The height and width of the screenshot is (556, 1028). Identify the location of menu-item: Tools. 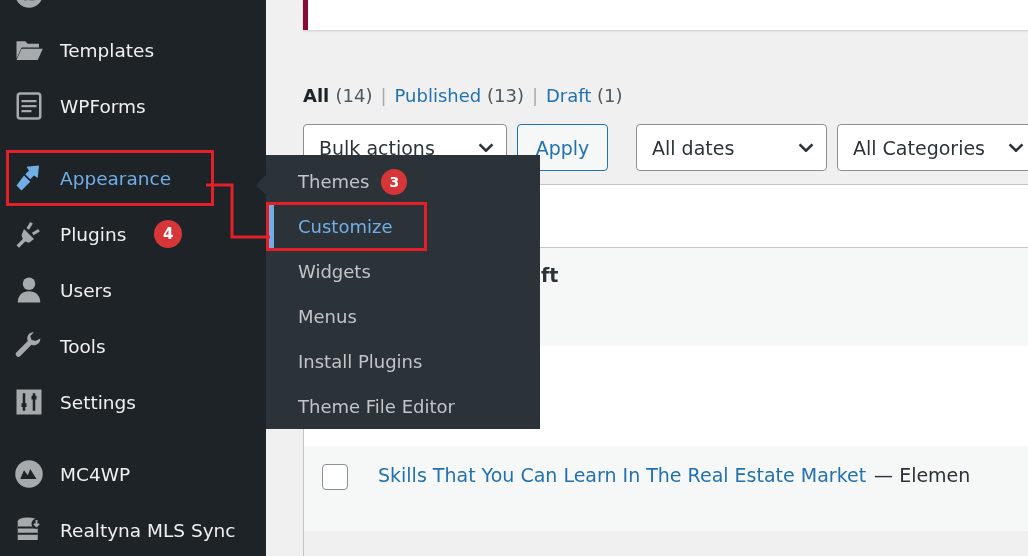
(133, 346).